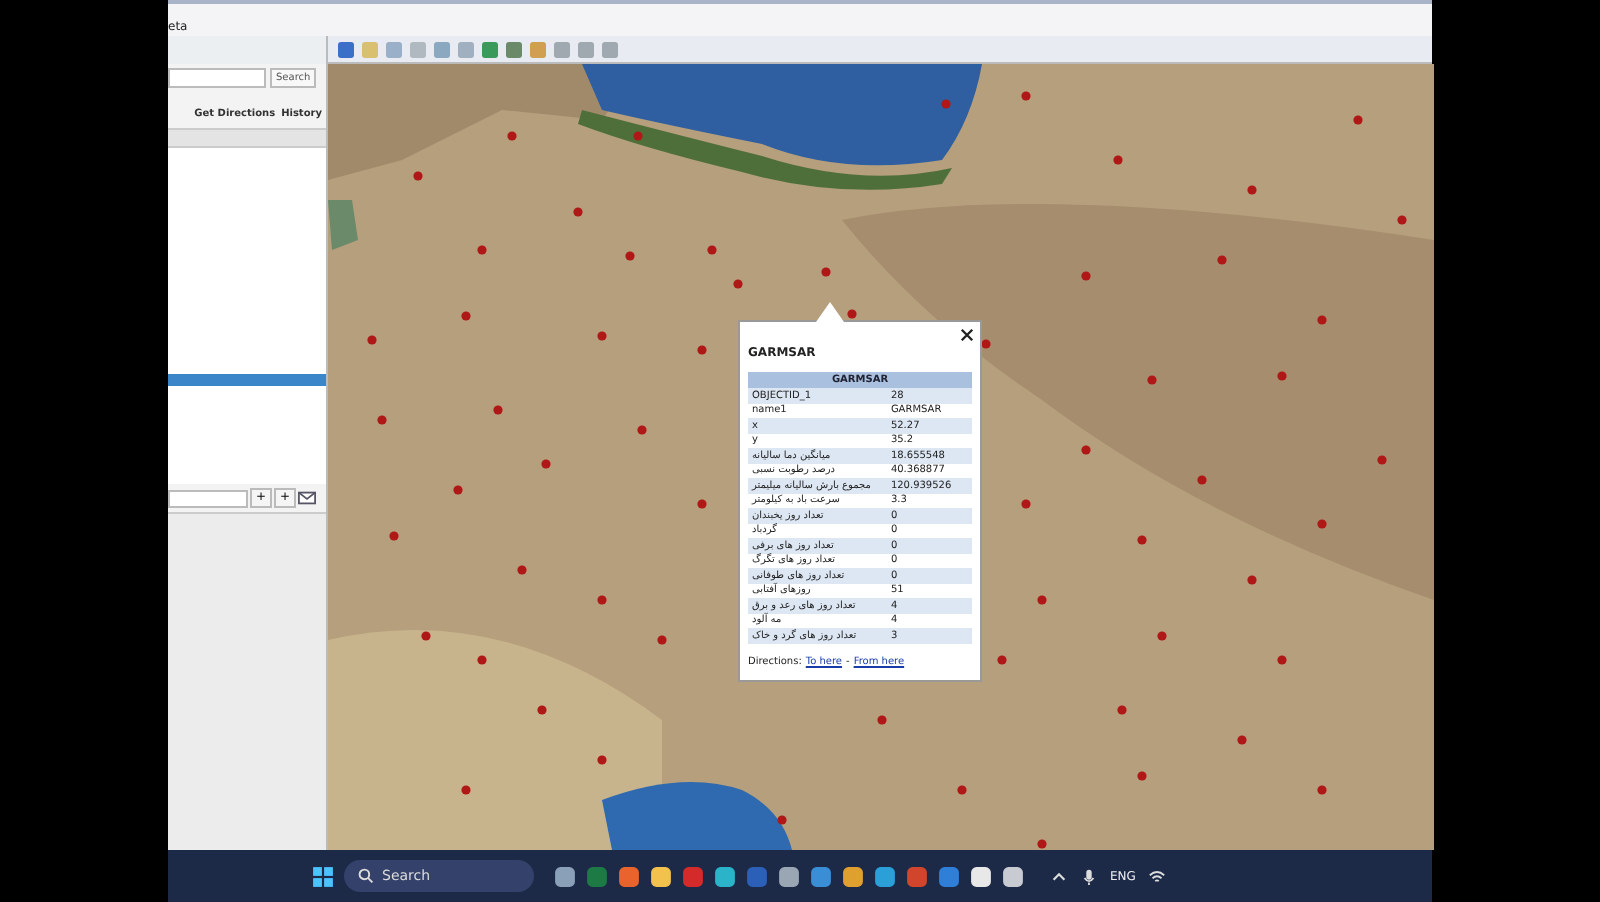 The width and height of the screenshot is (1600, 902). I want to click on close-icon, so click(967, 335).